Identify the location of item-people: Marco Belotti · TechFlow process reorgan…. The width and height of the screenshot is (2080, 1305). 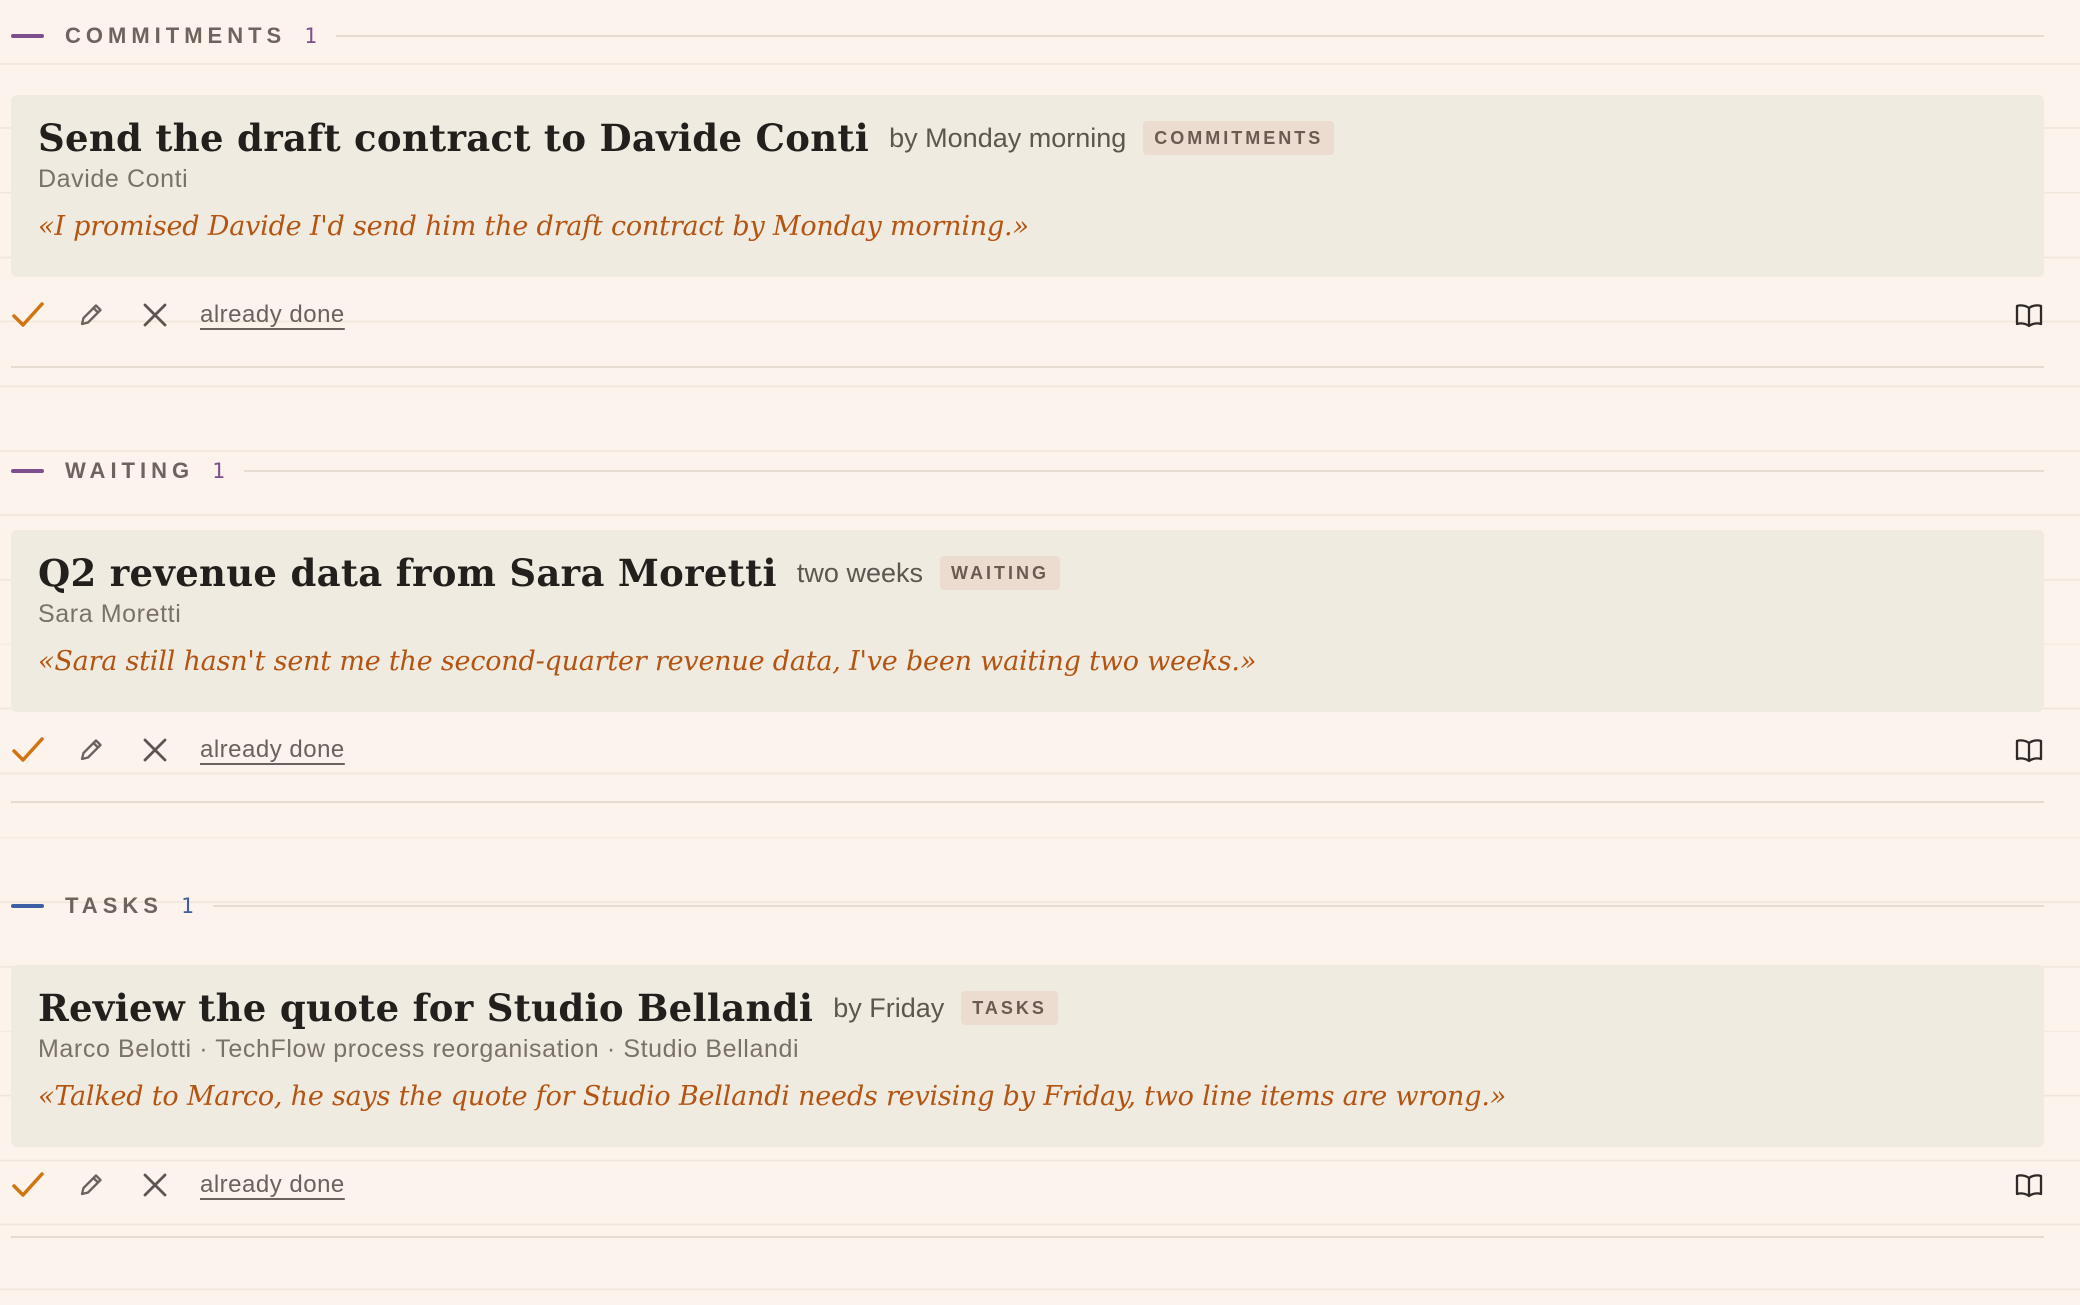
(419, 1049).